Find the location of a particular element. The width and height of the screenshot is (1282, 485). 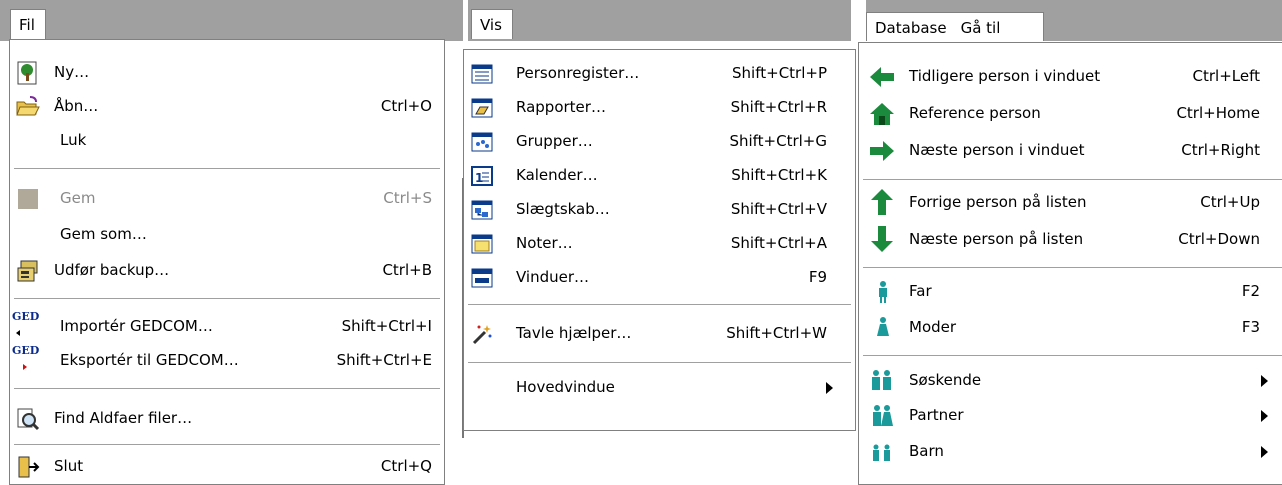

menu-item-hovedvindue: Hovedvindue is located at coordinates (659, 388).